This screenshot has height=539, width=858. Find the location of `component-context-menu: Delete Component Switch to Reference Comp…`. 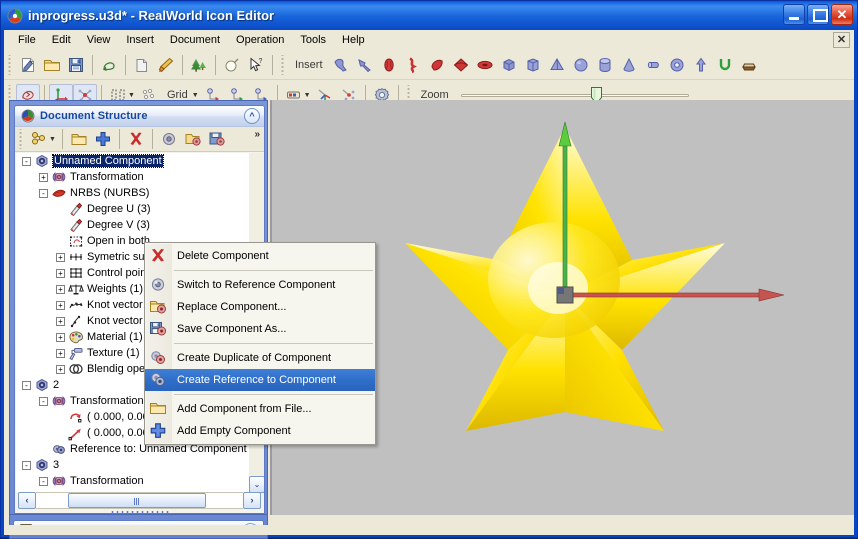

component-context-menu: Delete Component Switch to Reference Comp… is located at coordinates (260, 343).